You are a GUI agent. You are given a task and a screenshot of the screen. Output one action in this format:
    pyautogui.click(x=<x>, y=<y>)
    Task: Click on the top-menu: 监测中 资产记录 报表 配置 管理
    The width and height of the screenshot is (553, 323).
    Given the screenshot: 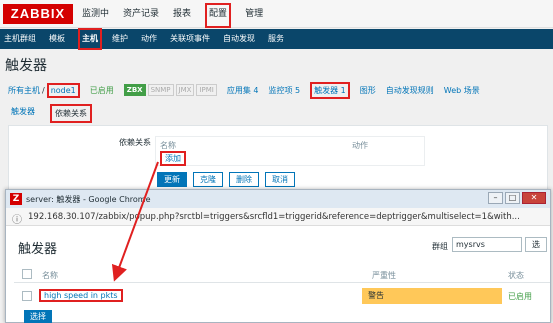 What is the action you would take?
    pyautogui.click(x=179, y=14)
    